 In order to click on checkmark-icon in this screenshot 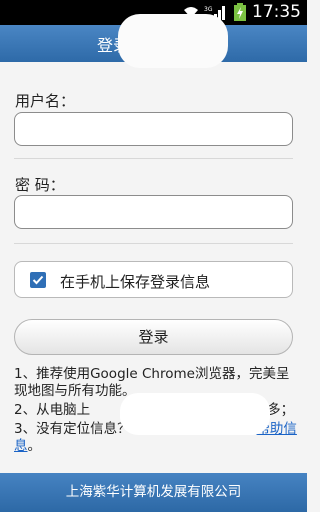, I will do `click(38, 280)`.